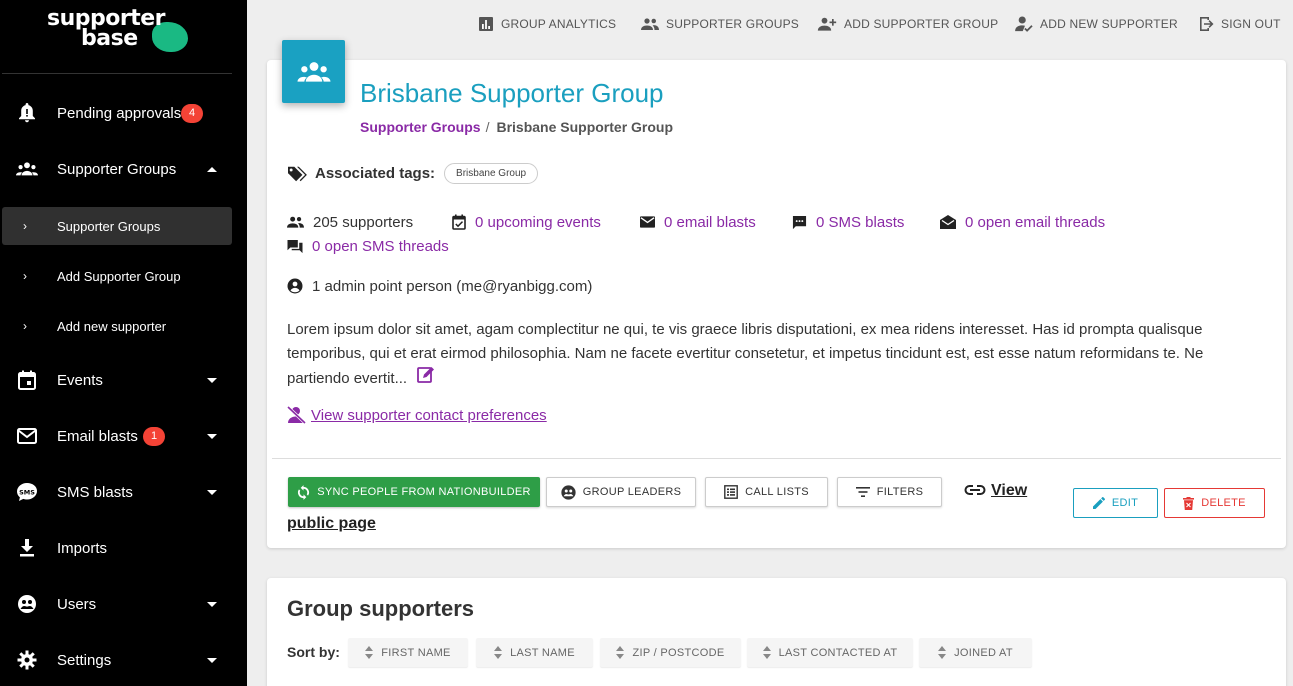  I want to click on sync-nationbuilder-button: SYNC PEOPLE FROM NATIONBUILDER, so click(414, 492).